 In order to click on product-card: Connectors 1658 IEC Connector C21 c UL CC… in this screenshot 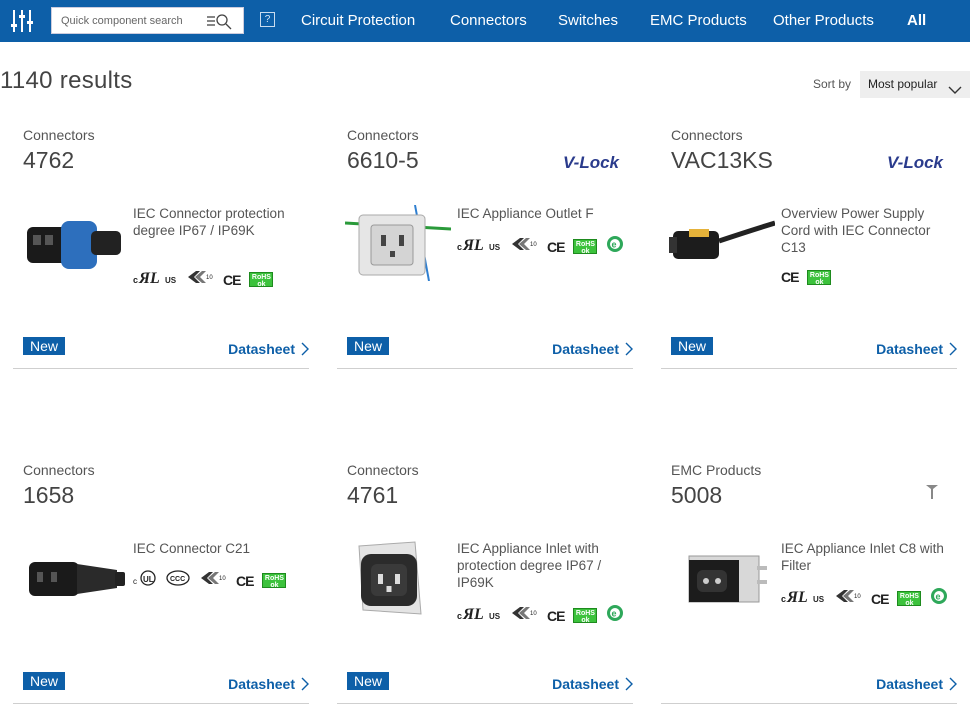, I will do `click(161, 583)`.